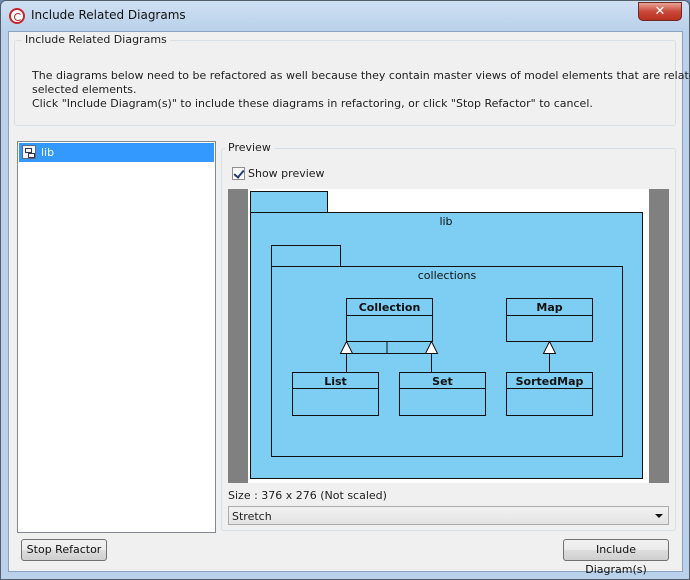  Describe the element at coordinates (448, 515) in the screenshot. I see `scale-mode-dropdown: Stretch` at that location.